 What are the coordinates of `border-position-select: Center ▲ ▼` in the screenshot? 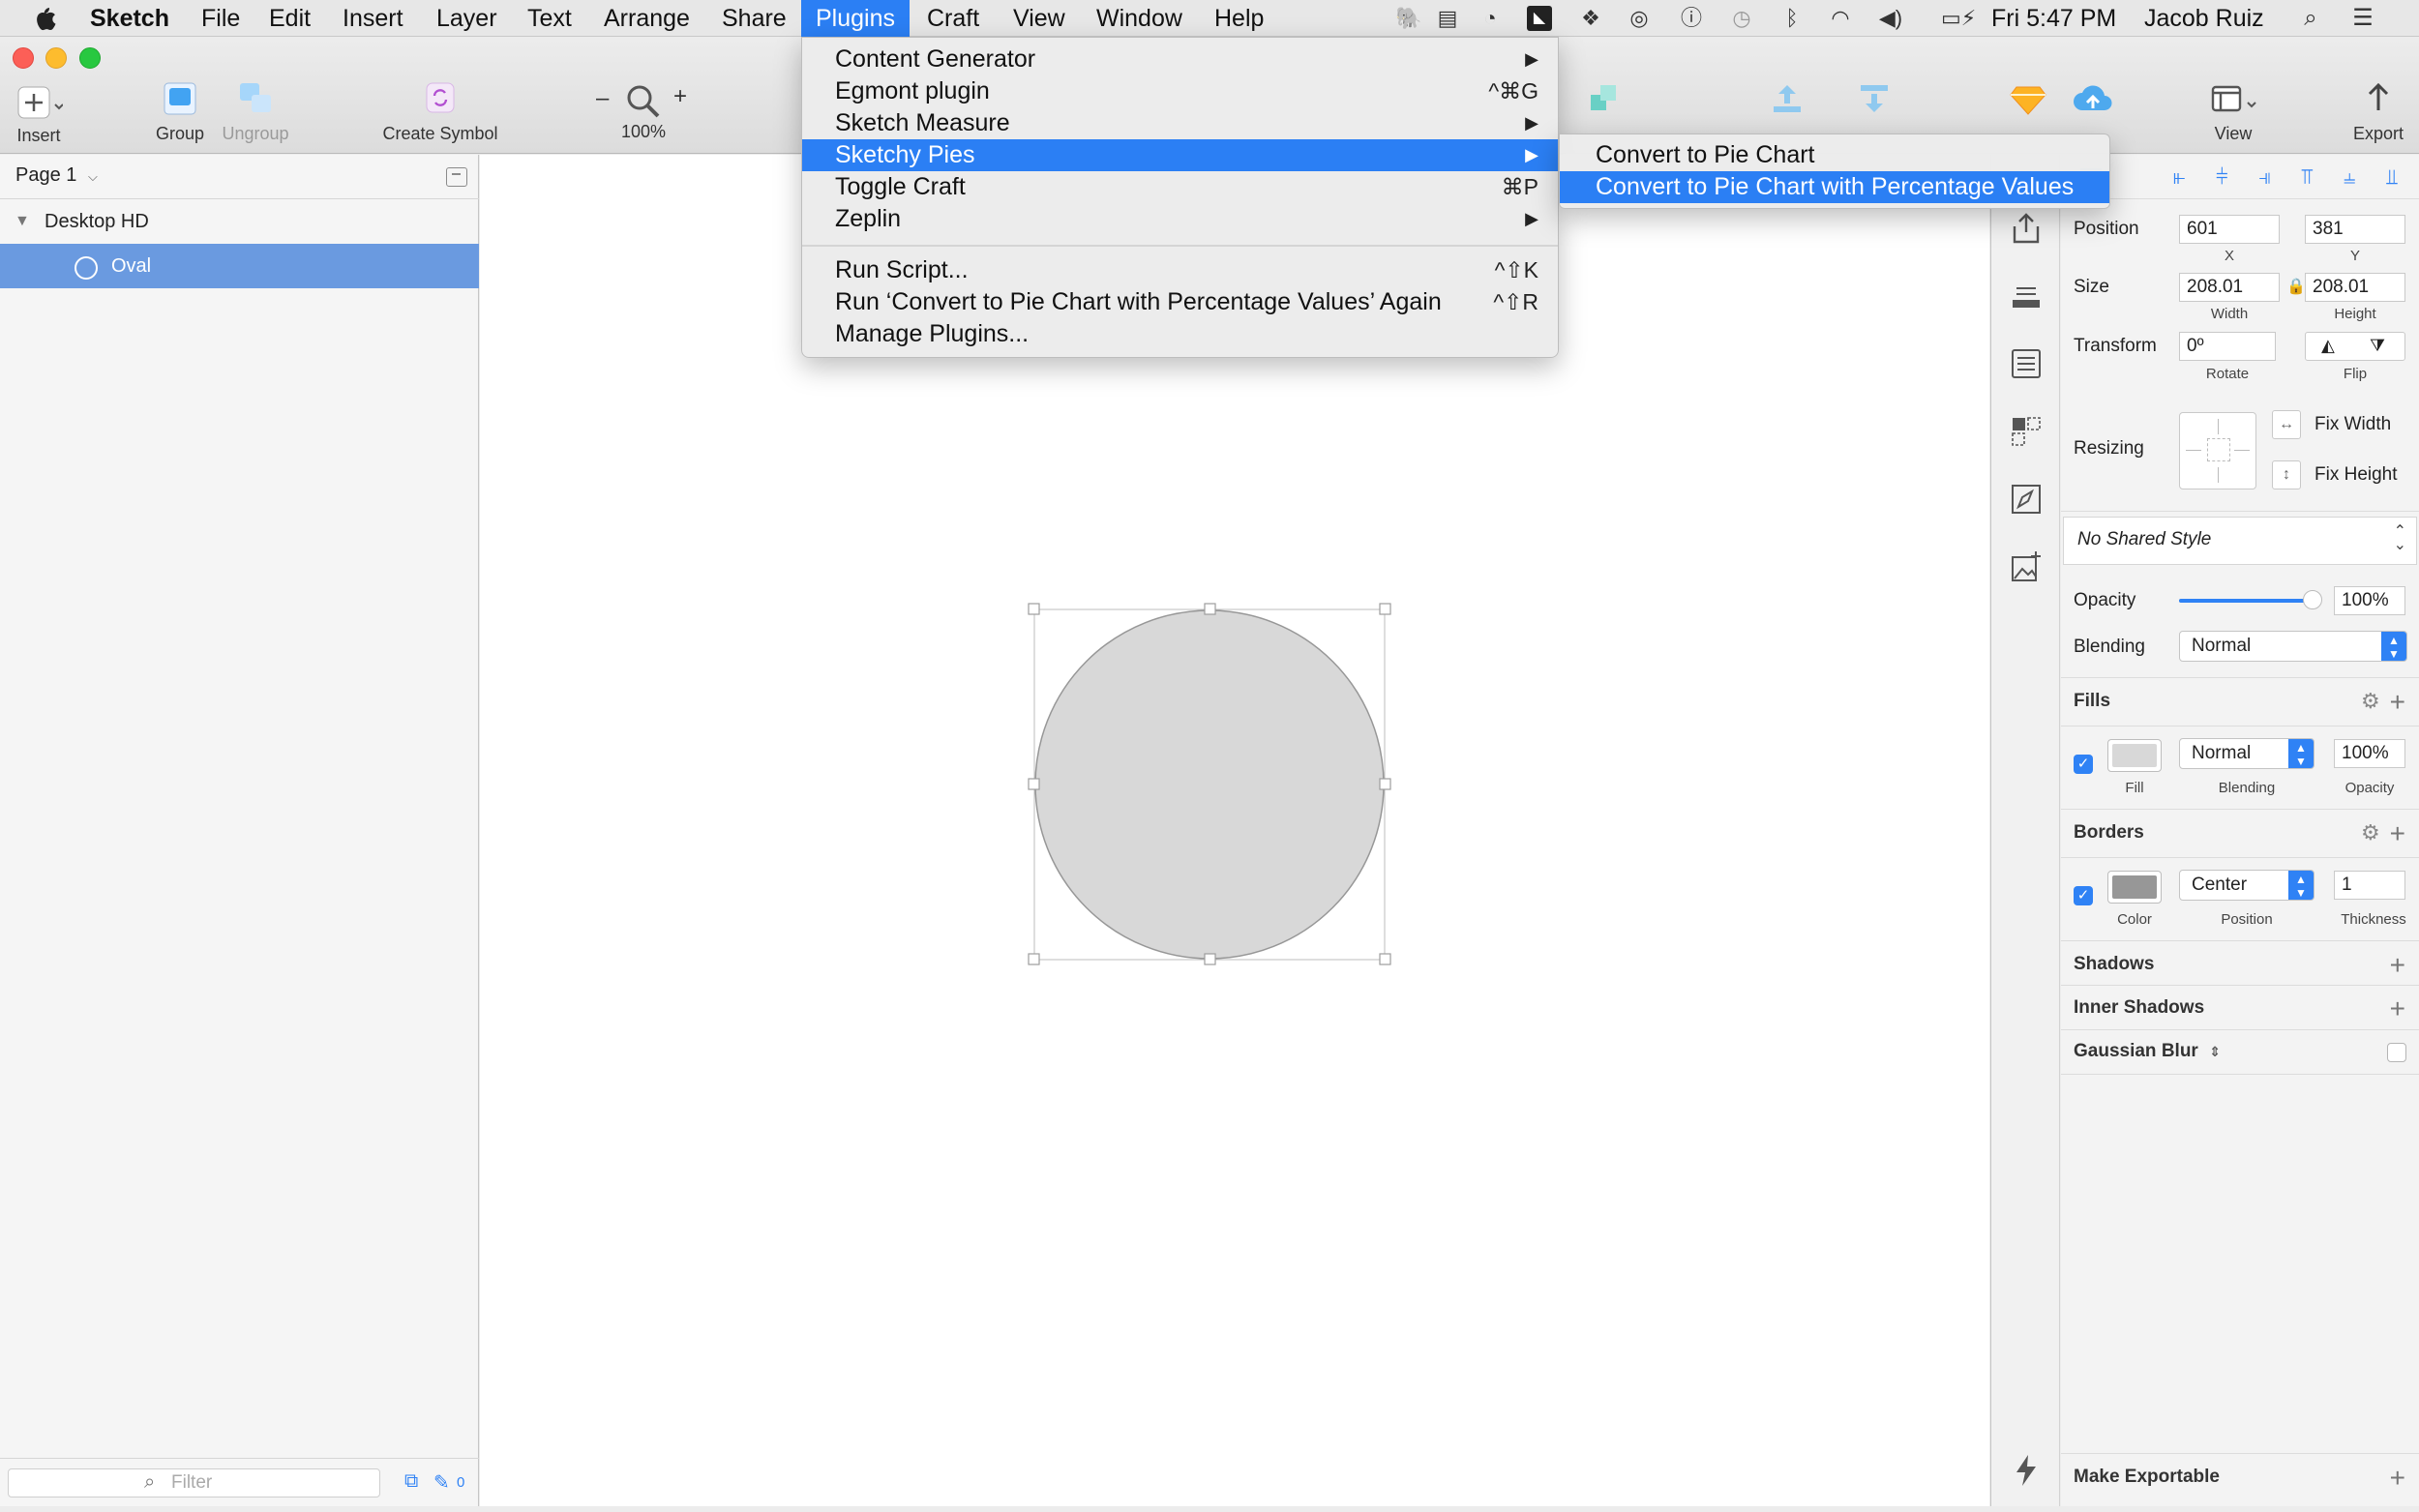 It's located at (2247, 886).